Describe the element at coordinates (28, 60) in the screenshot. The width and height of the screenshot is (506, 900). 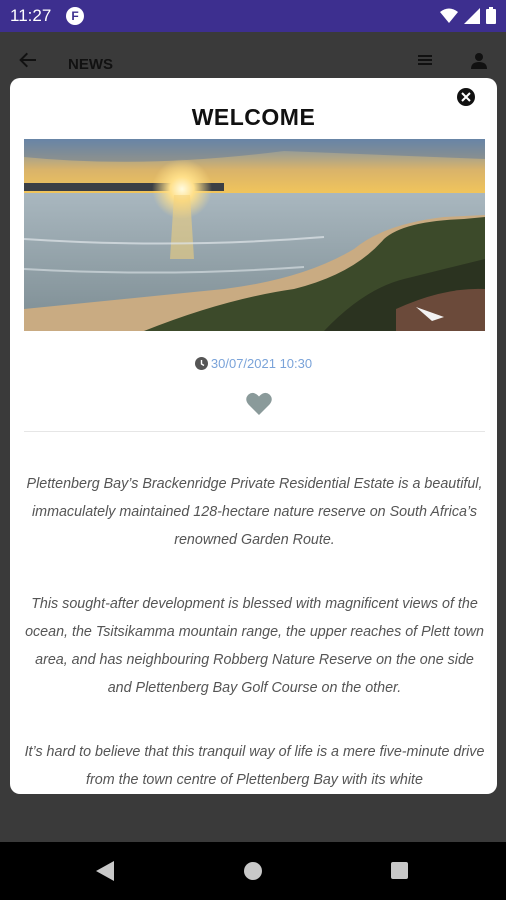
I see `back-arrow-icon` at that location.